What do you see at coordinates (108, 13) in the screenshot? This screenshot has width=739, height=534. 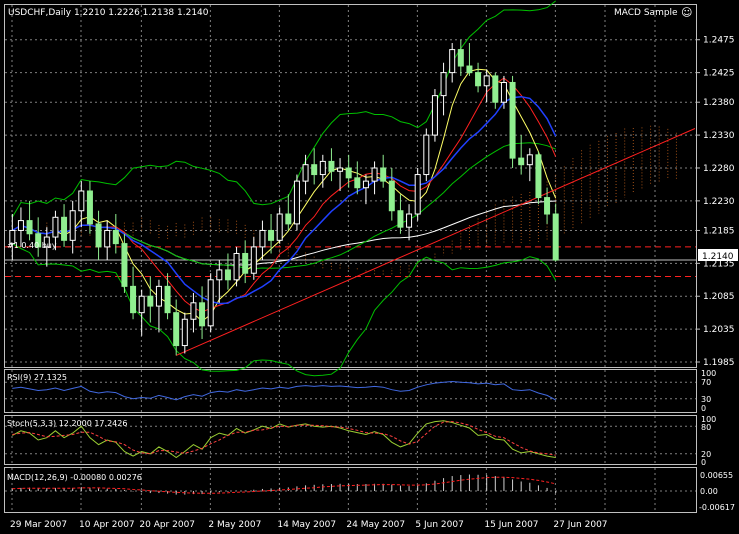 I see `symbol-header: USDCHF,Daily 1.2210 1.2226 1.2138 1.2140` at bounding box center [108, 13].